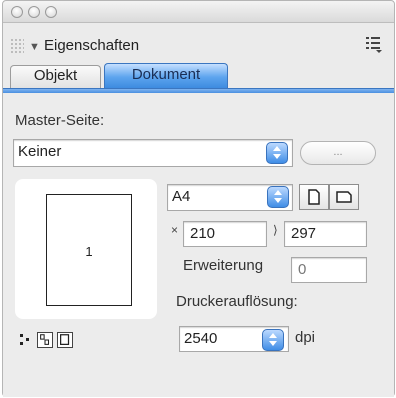  I want to click on page-thumbnail: 1, so click(89, 250).